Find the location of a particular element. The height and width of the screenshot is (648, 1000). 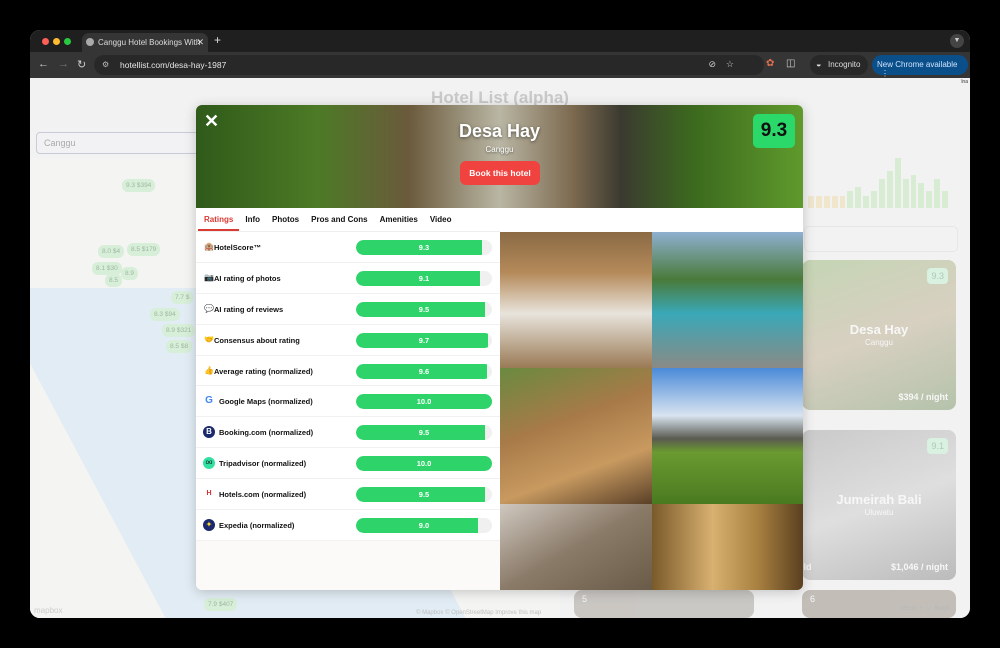

hotels-com-icon: H is located at coordinates (209, 494).